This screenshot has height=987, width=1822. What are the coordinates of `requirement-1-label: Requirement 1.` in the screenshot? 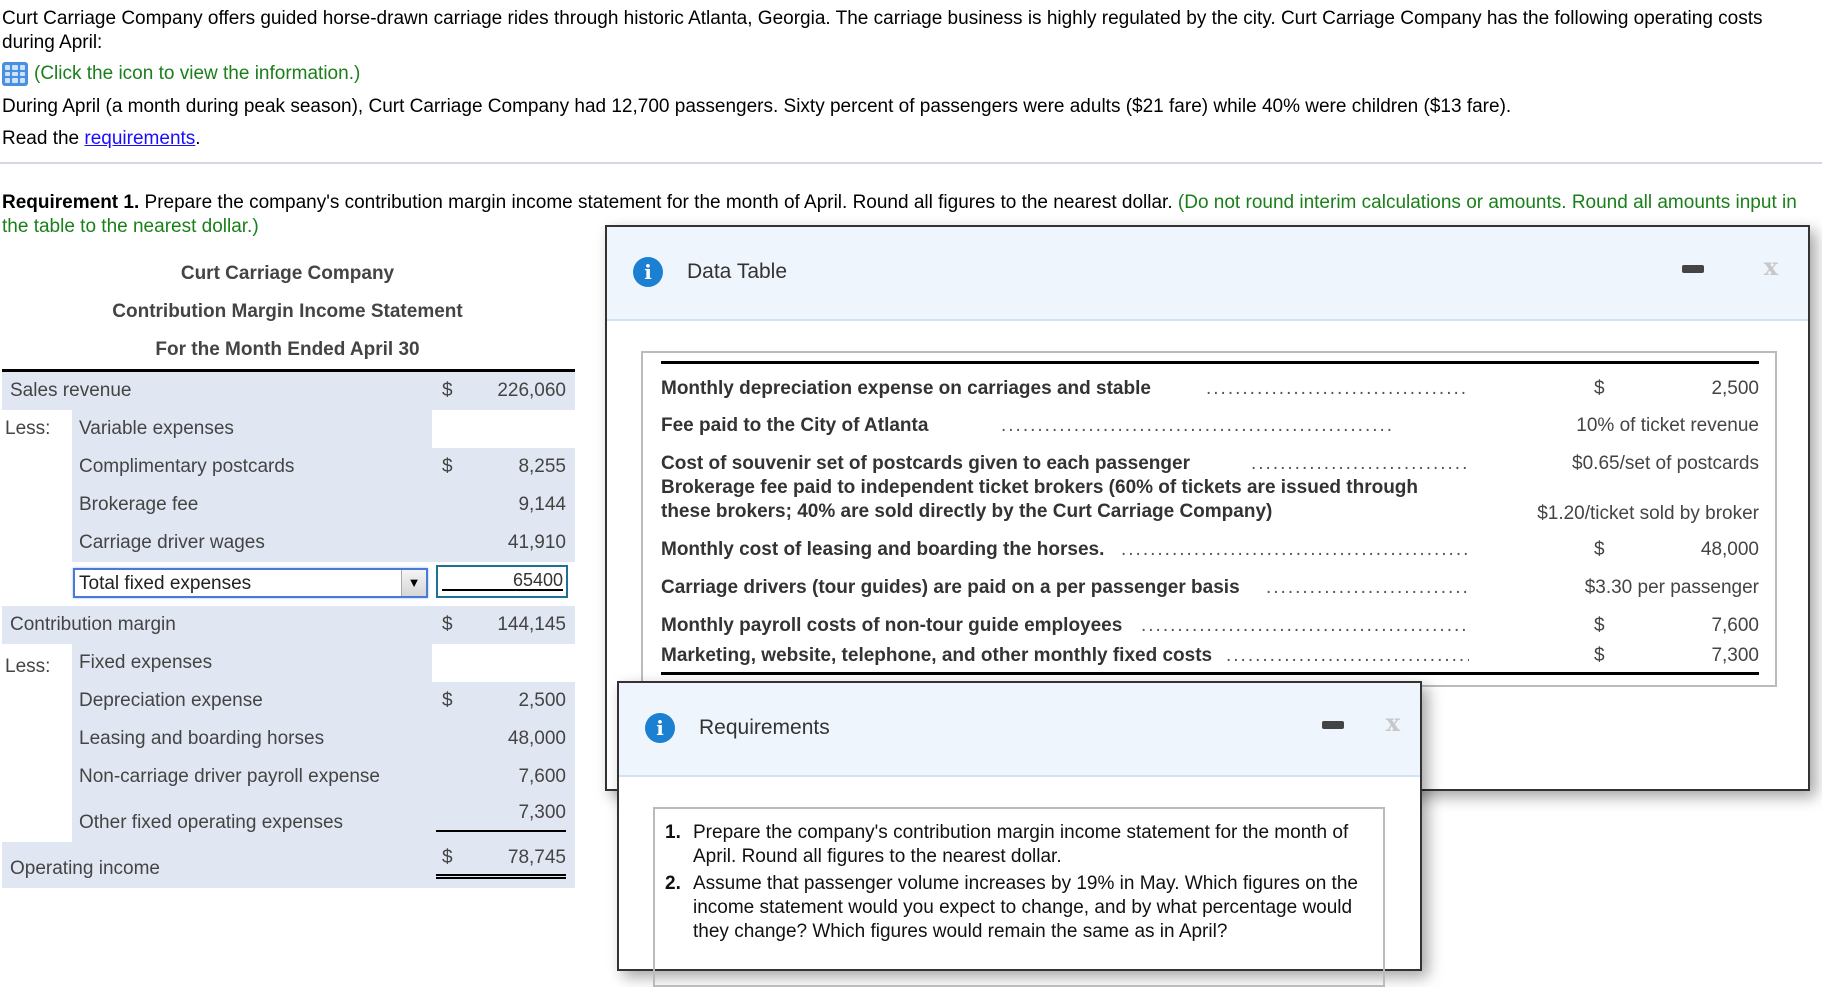 It's located at (71, 202).